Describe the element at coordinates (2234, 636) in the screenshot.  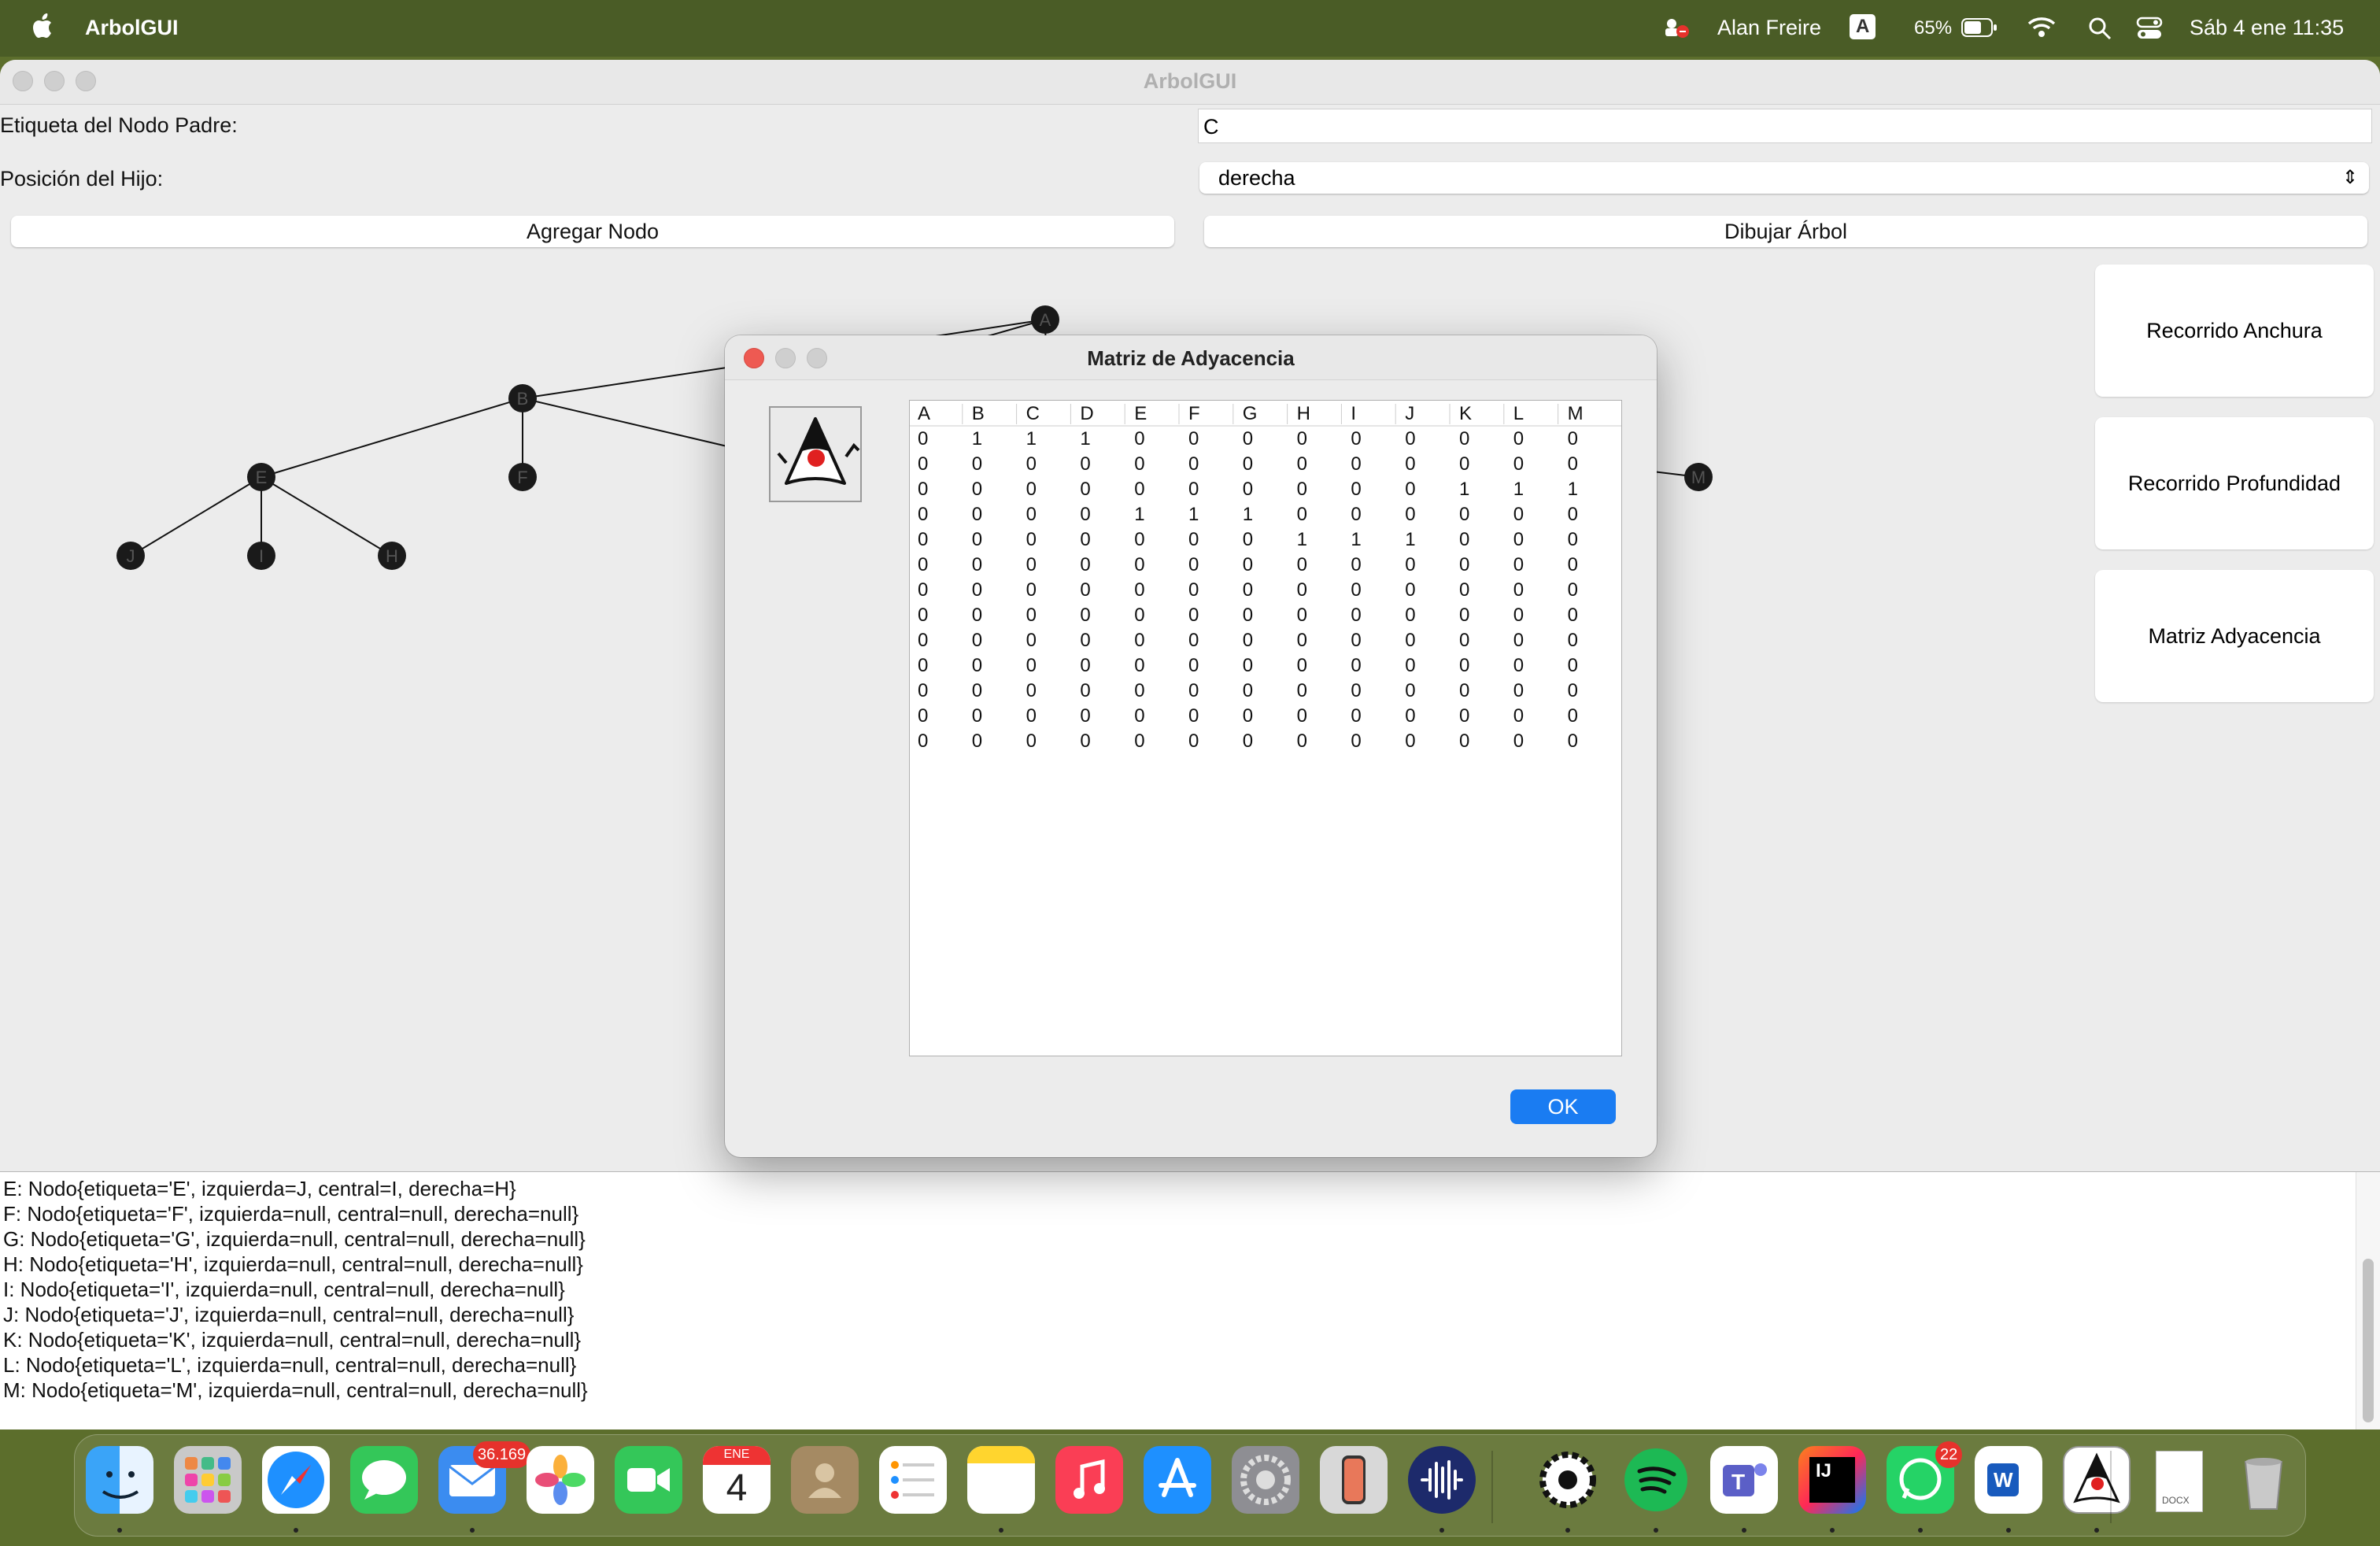
I see `adjacency-matrix-button: Matriz Adyacencia` at that location.